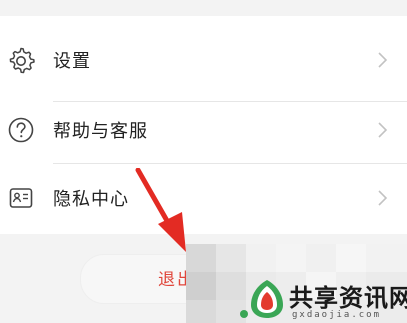  I want to click on watermark-logo-icon, so click(267, 299).